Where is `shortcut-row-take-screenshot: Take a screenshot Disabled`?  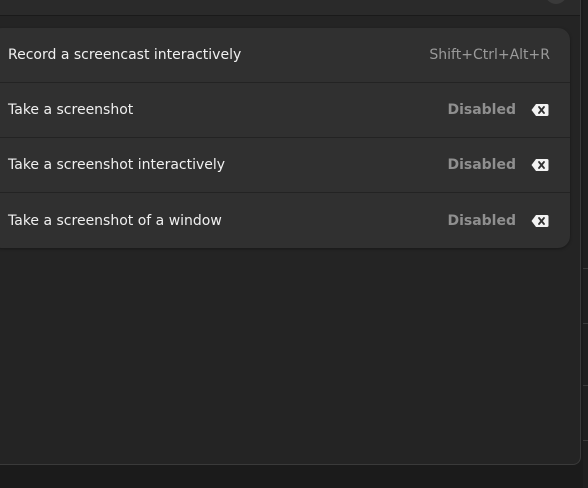 shortcut-row-take-screenshot: Take a screenshot Disabled is located at coordinates (285, 110).